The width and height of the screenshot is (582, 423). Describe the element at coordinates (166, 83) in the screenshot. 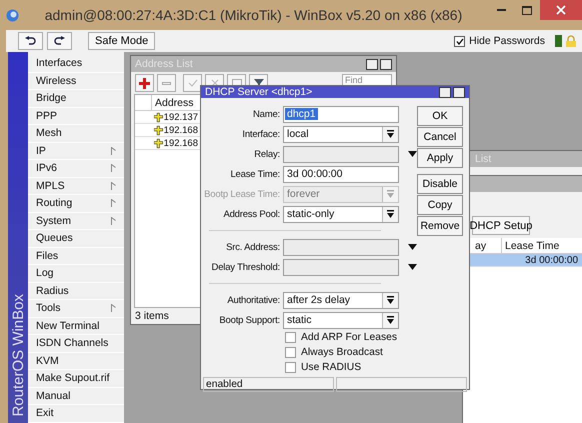

I see `minus-icon` at that location.